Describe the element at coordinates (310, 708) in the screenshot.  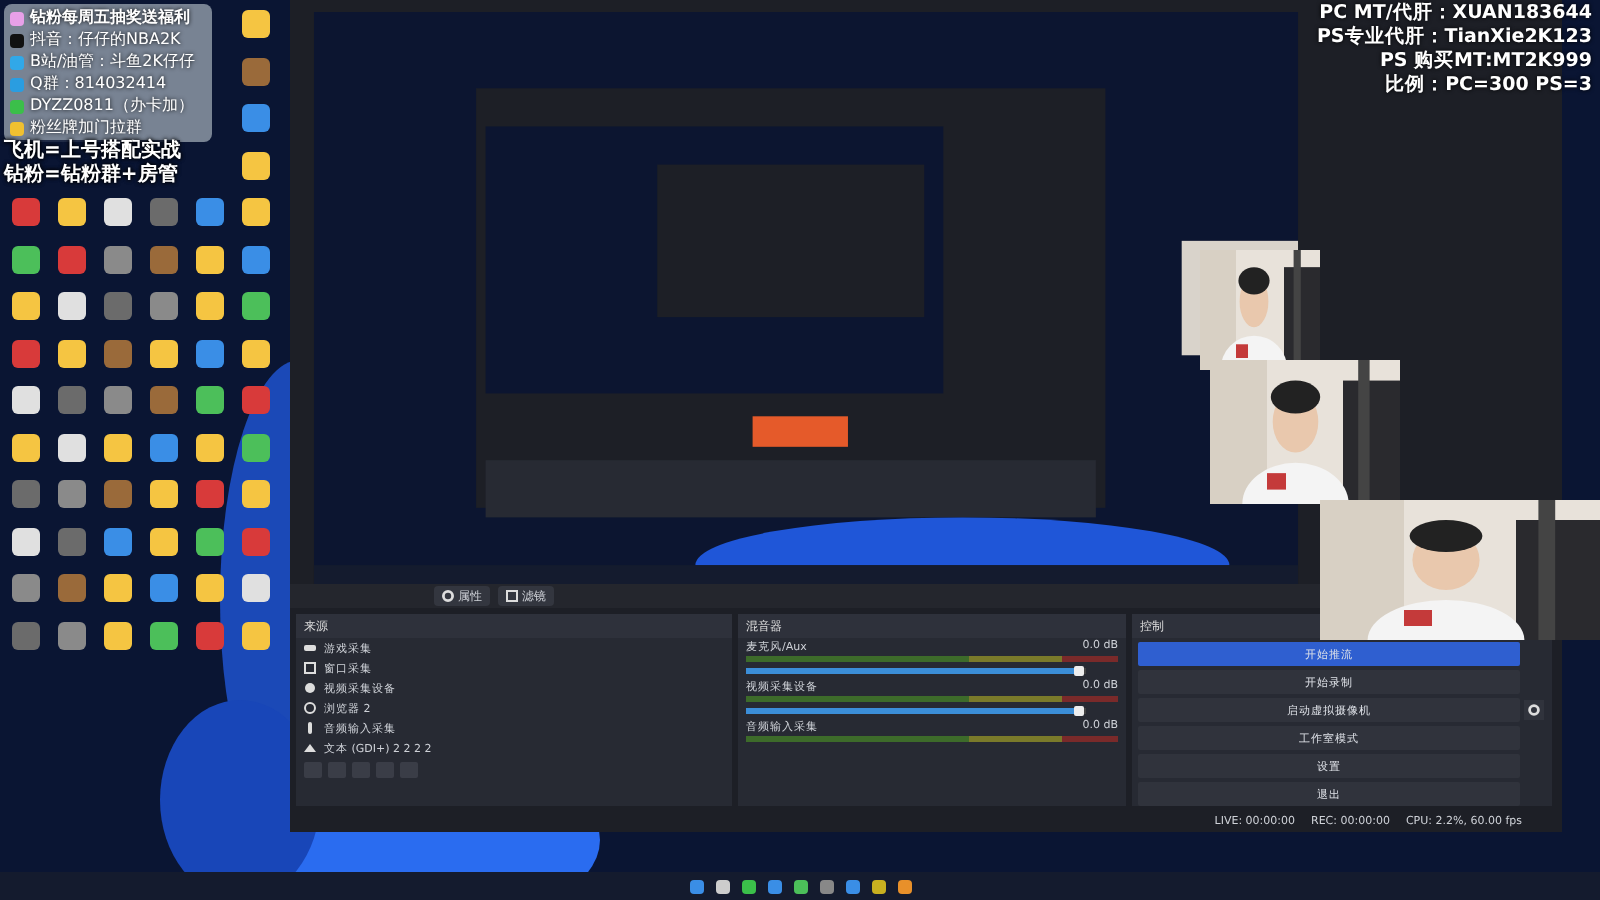
I see `browser-source-icon` at that location.